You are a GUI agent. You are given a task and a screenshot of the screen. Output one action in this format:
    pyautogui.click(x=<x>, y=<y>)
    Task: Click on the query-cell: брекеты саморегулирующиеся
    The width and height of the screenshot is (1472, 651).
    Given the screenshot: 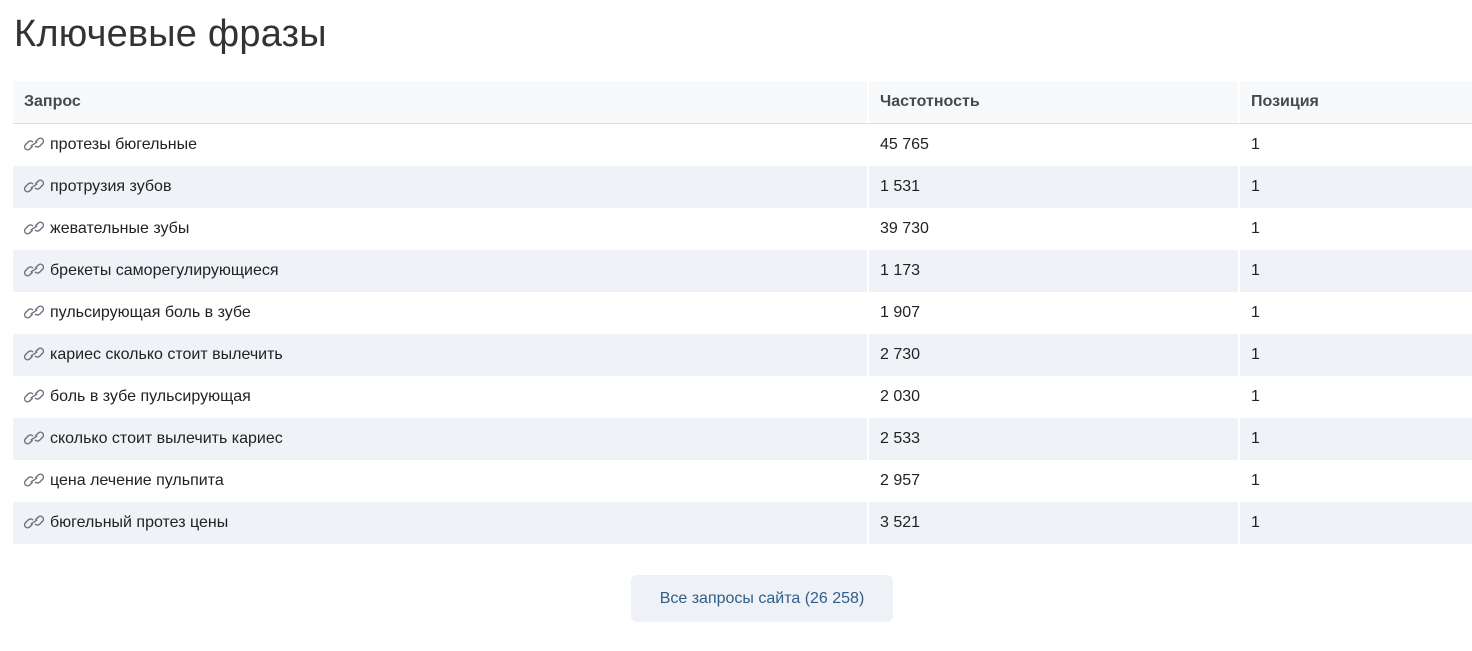 What is the action you would take?
    pyautogui.click(x=441, y=271)
    